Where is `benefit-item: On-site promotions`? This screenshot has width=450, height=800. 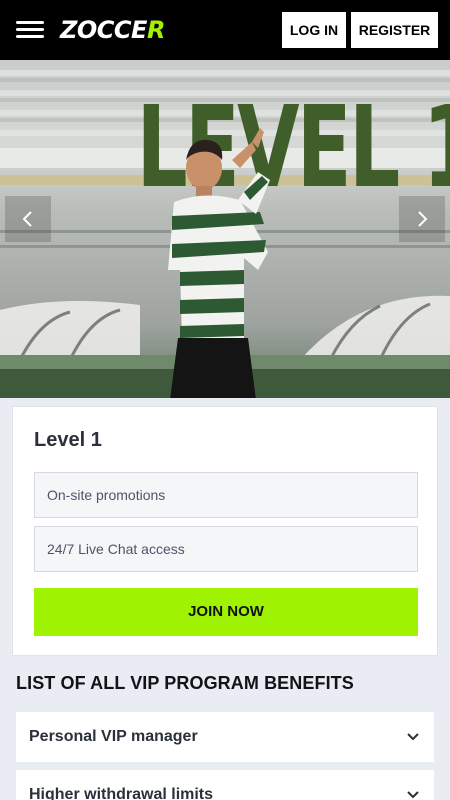
benefit-item: On-site promotions is located at coordinates (226, 495).